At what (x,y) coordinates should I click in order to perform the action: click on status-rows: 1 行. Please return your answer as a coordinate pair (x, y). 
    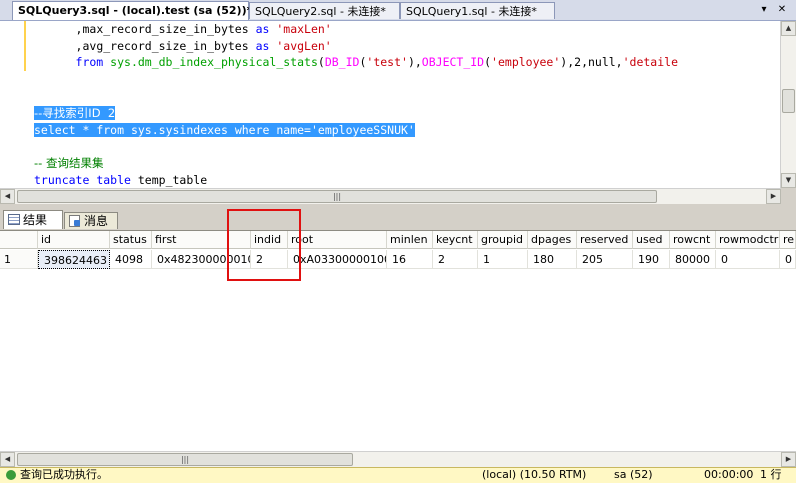
    Looking at the image, I should click on (771, 474).